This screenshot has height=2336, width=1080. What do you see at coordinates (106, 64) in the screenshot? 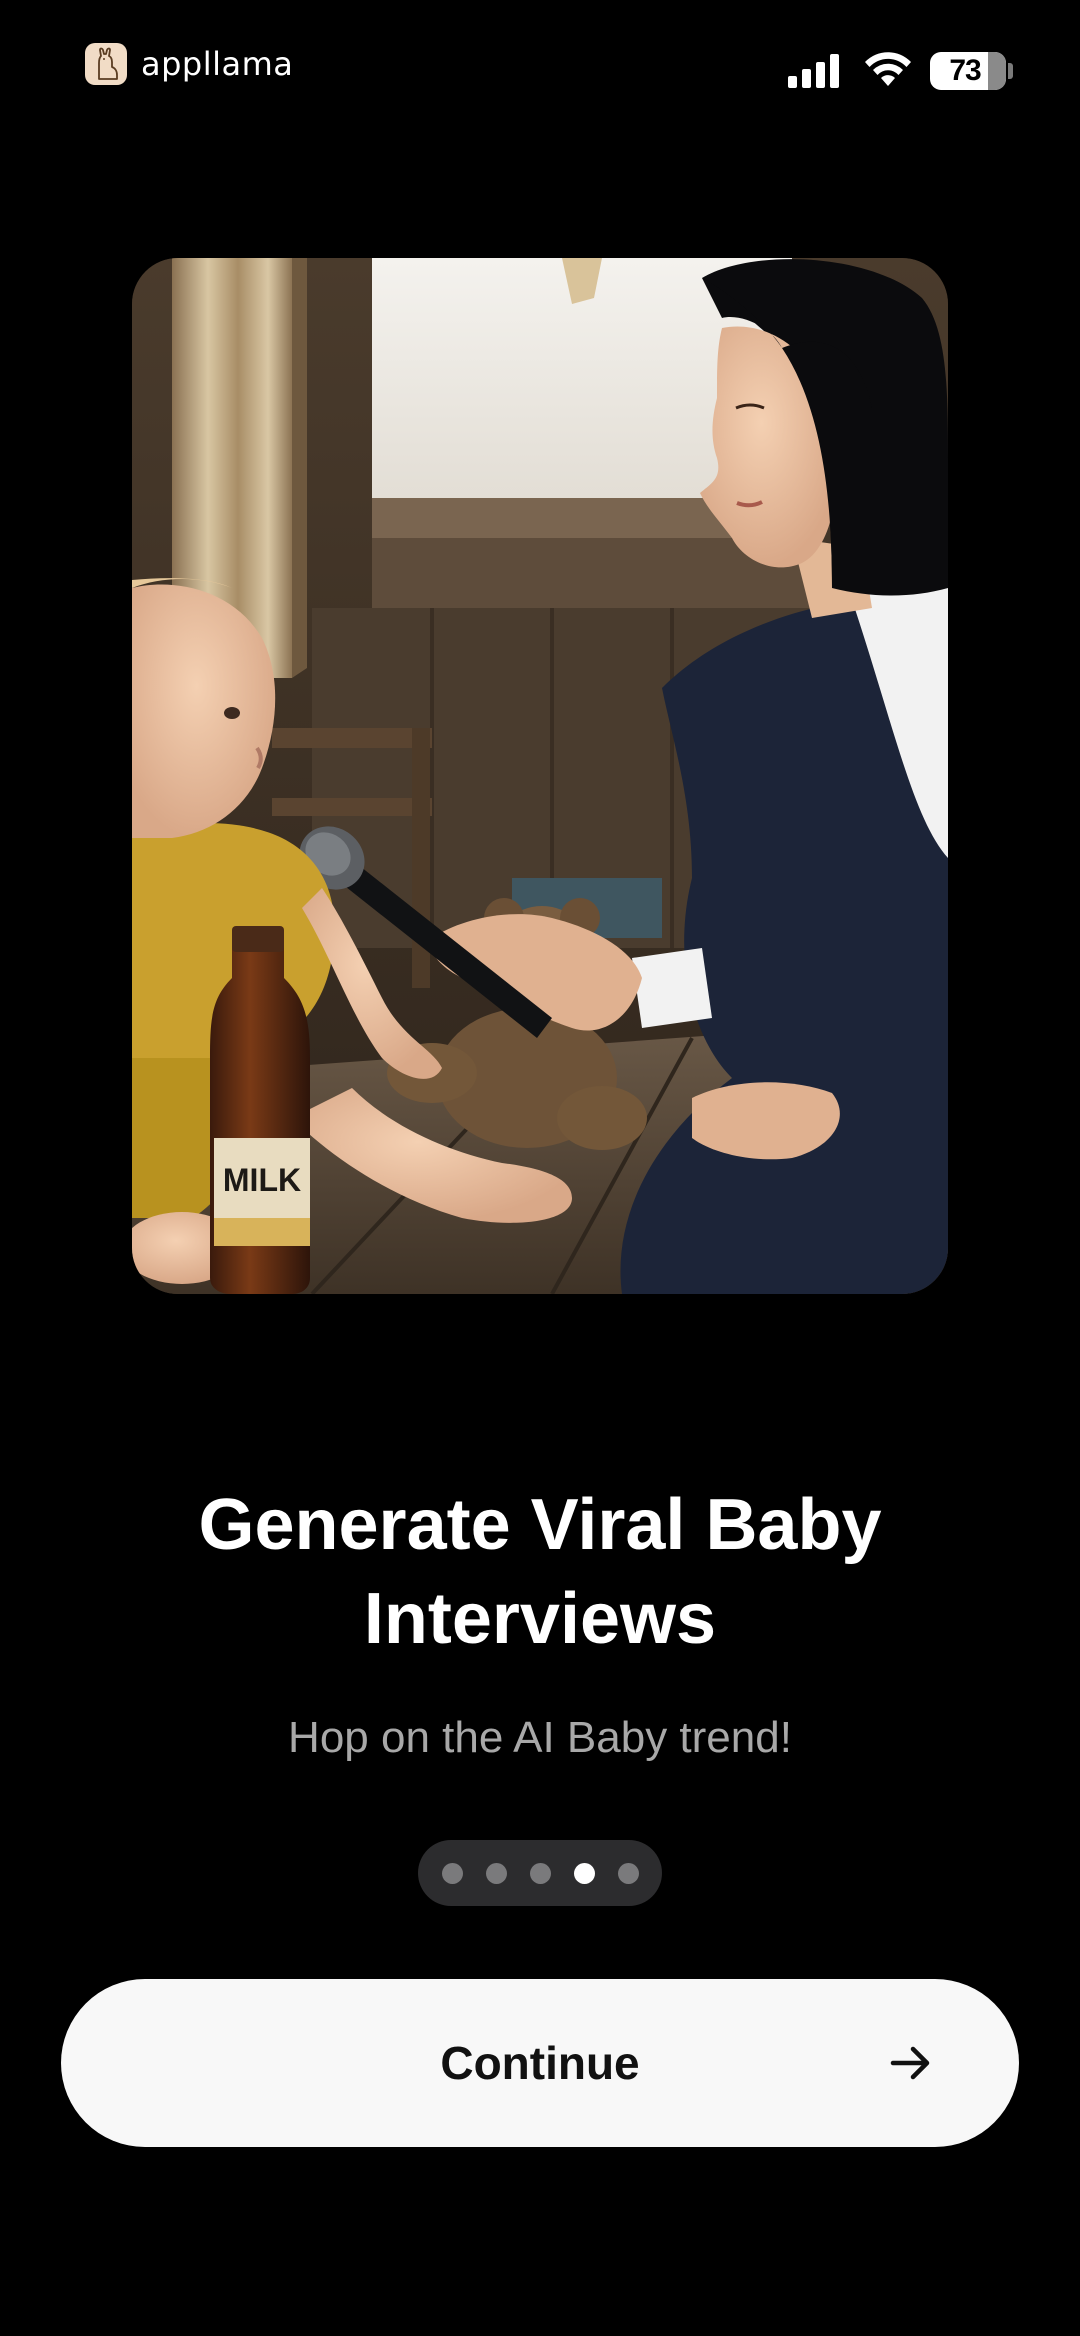
I see `llama-icon` at bounding box center [106, 64].